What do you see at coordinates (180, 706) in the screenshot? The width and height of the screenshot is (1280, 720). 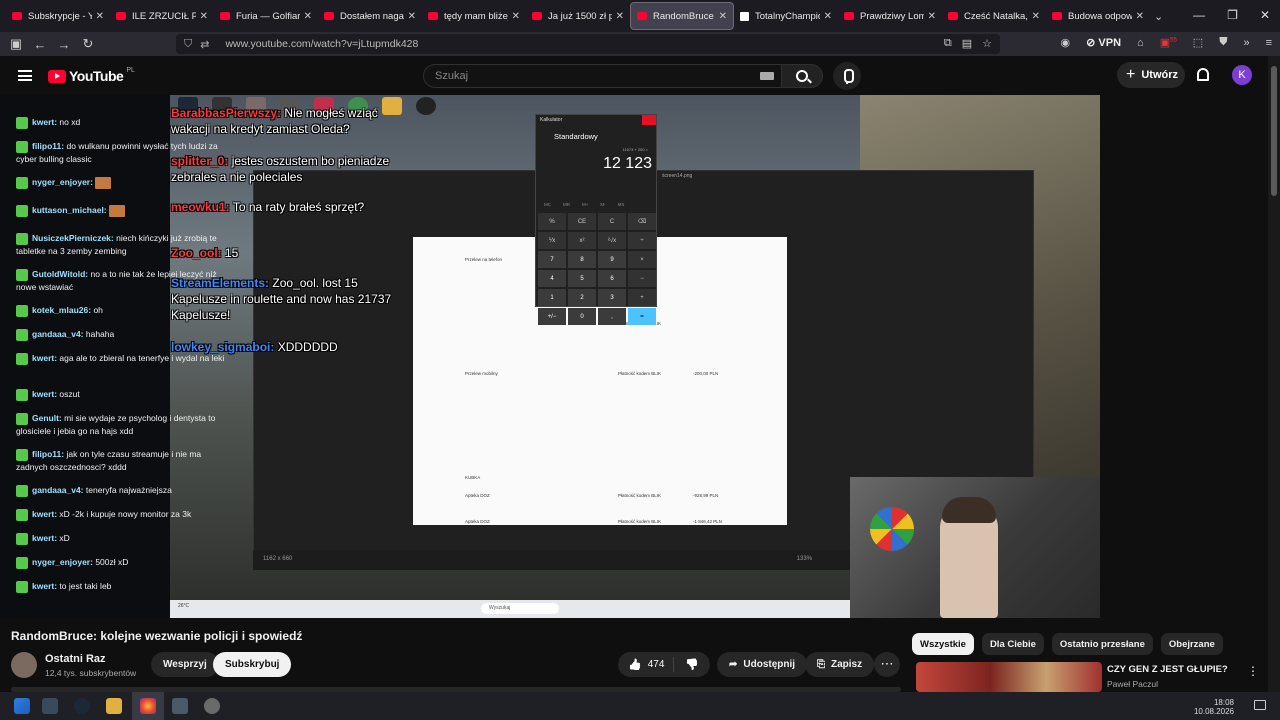 I see `calculator-icon` at bounding box center [180, 706].